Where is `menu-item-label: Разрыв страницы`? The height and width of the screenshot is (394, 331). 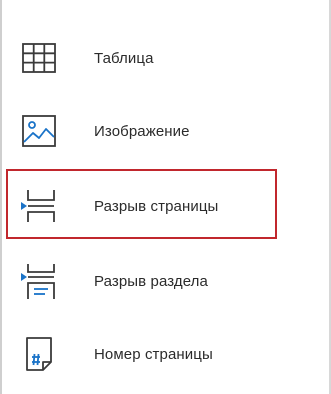
menu-item-label: Разрыв страницы is located at coordinates (156, 206).